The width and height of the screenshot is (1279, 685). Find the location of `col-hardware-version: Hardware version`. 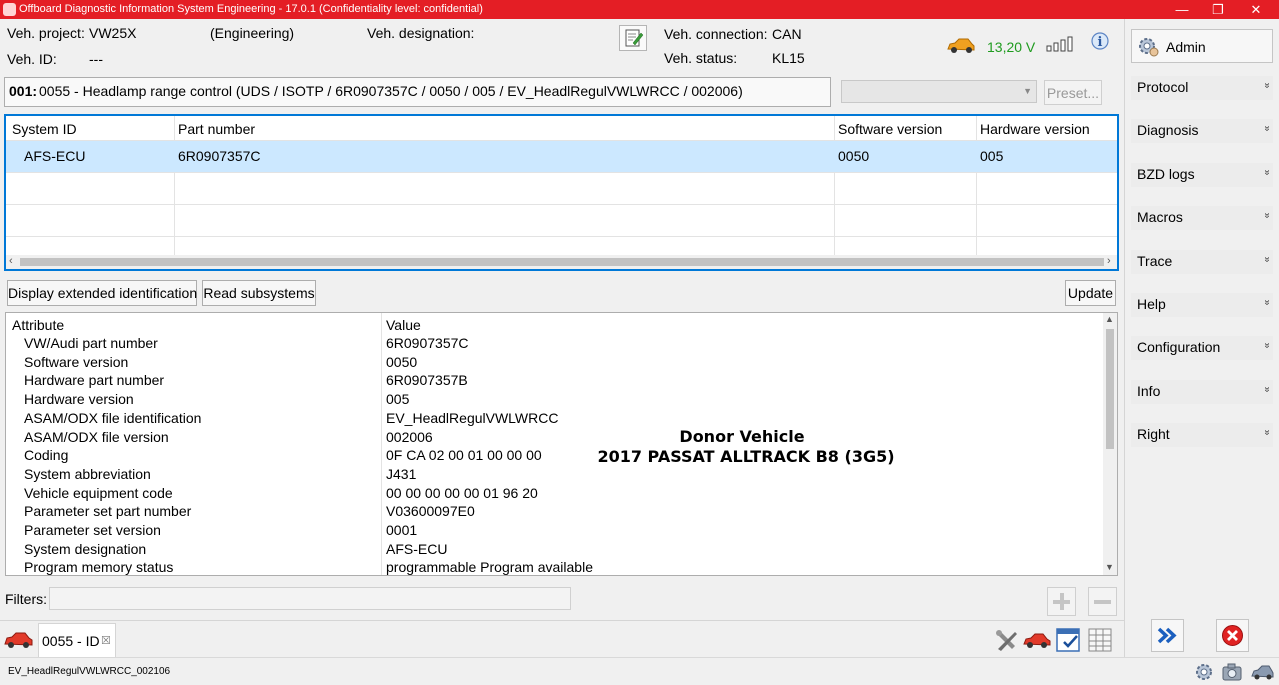

col-hardware-version: Hardware version is located at coordinates (1035, 129).